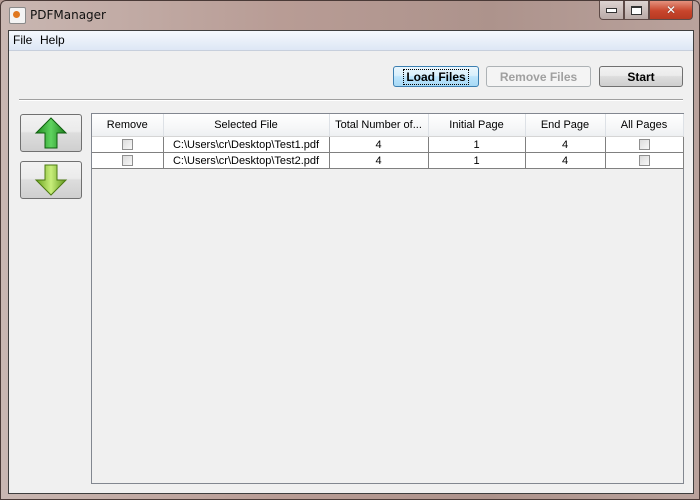  What do you see at coordinates (644, 125) in the screenshot?
I see `column-header-all-pages: All Pages` at bounding box center [644, 125].